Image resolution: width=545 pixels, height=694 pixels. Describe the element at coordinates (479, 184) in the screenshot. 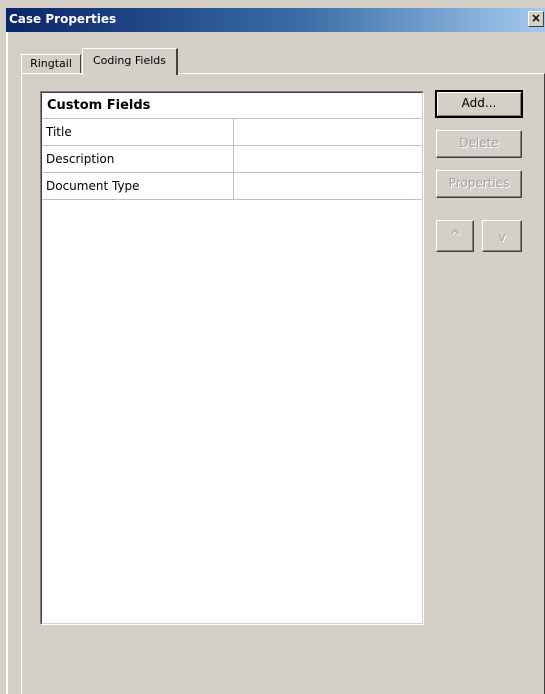

I see `properties-button: Properties` at that location.